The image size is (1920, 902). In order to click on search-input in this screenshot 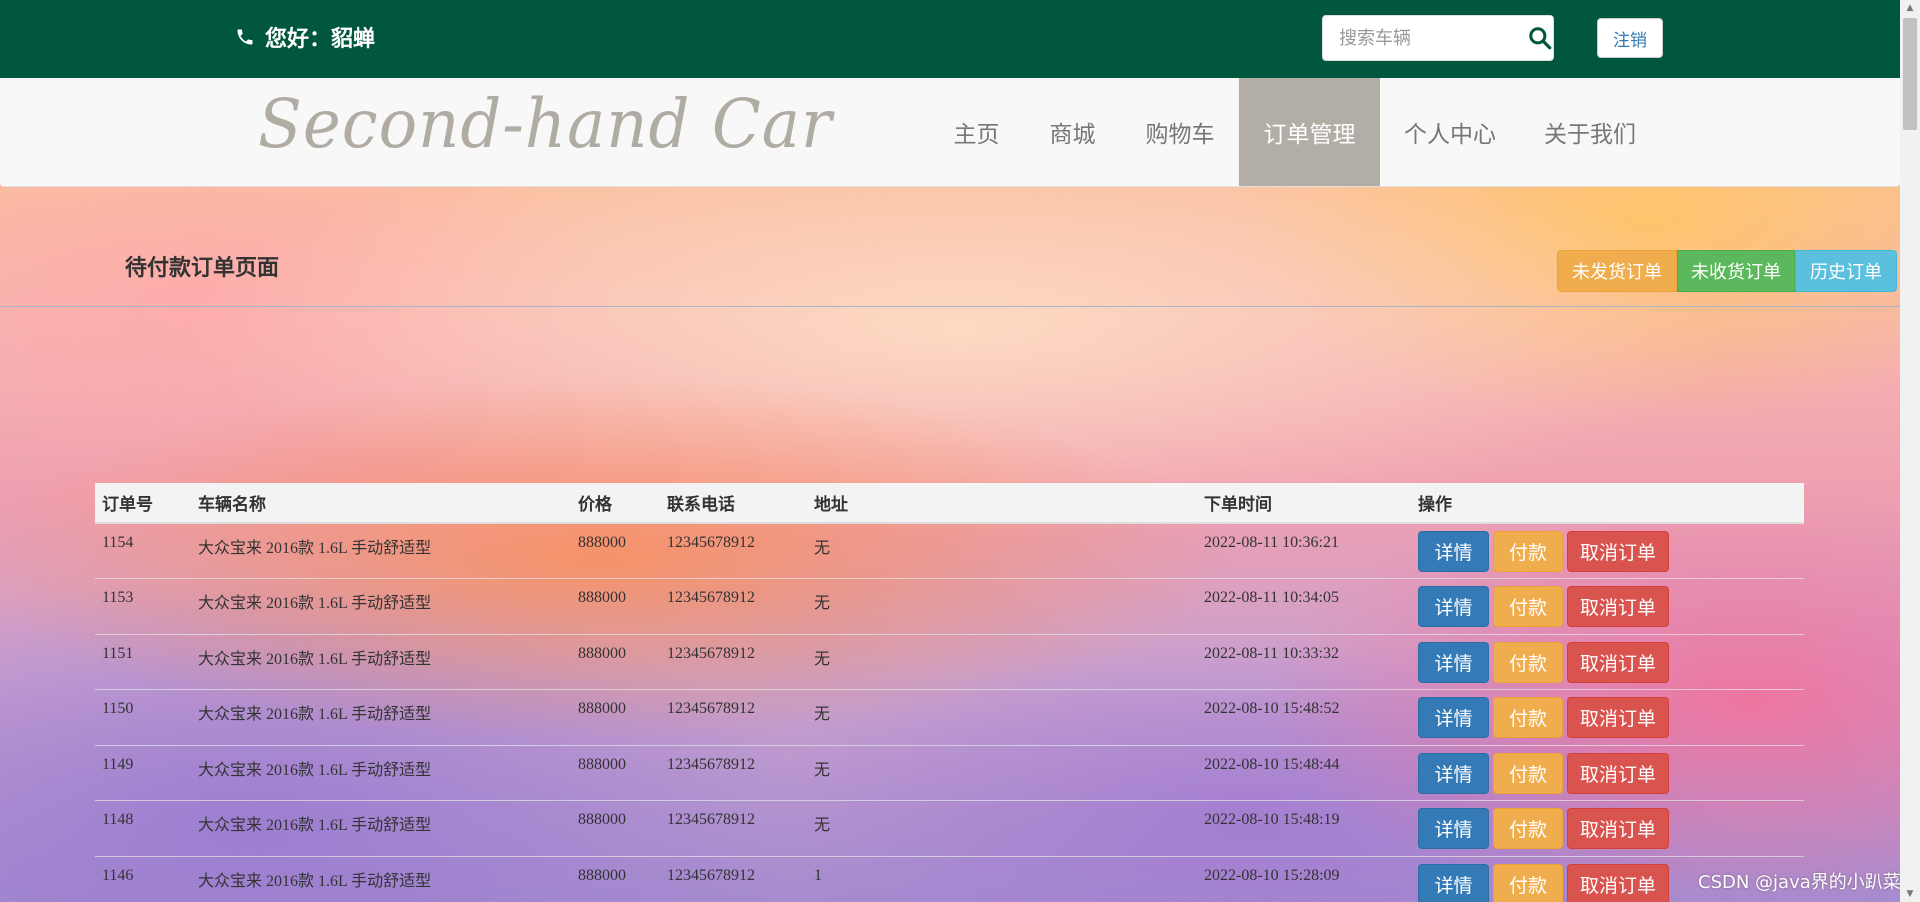, I will do `click(1429, 38)`.